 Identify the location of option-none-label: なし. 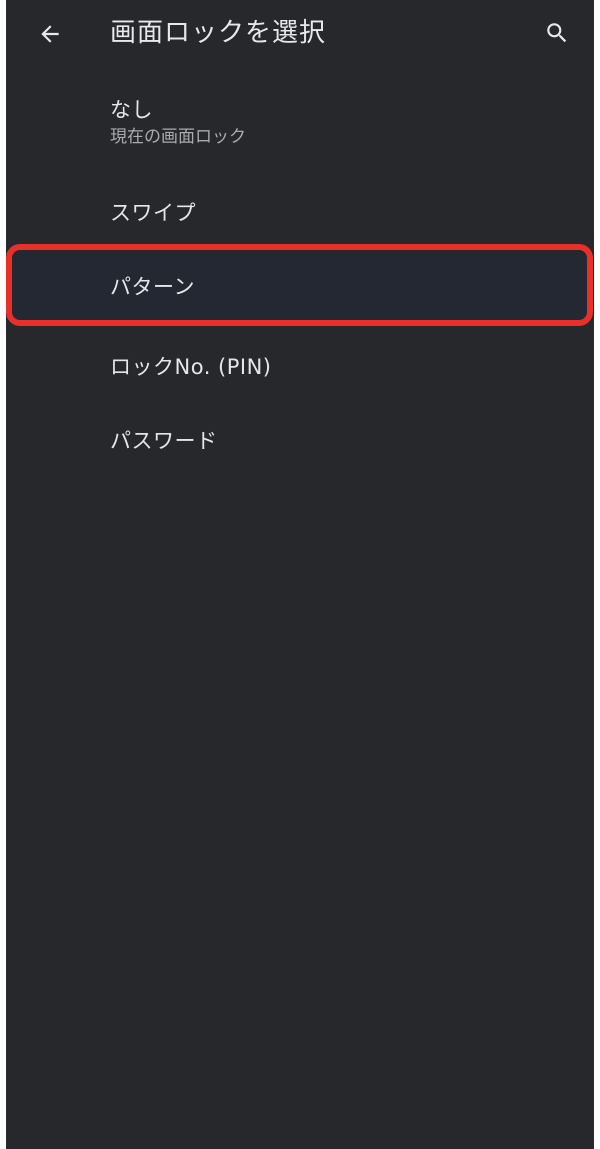
(131, 110).